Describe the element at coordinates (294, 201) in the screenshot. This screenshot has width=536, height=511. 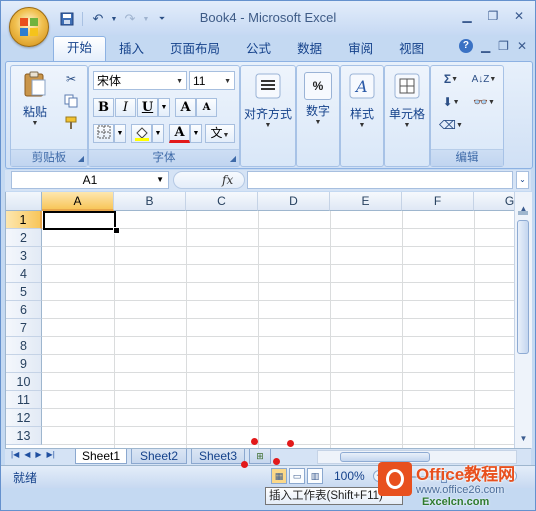
I see `column-header: D` at that location.